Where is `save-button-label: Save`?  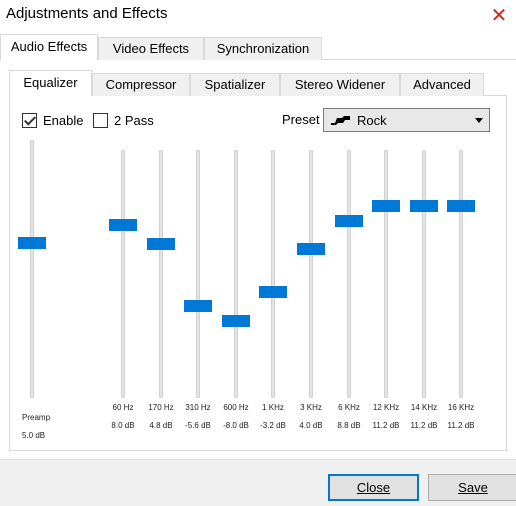
save-button-label: Save is located at coordinates (473, 487).